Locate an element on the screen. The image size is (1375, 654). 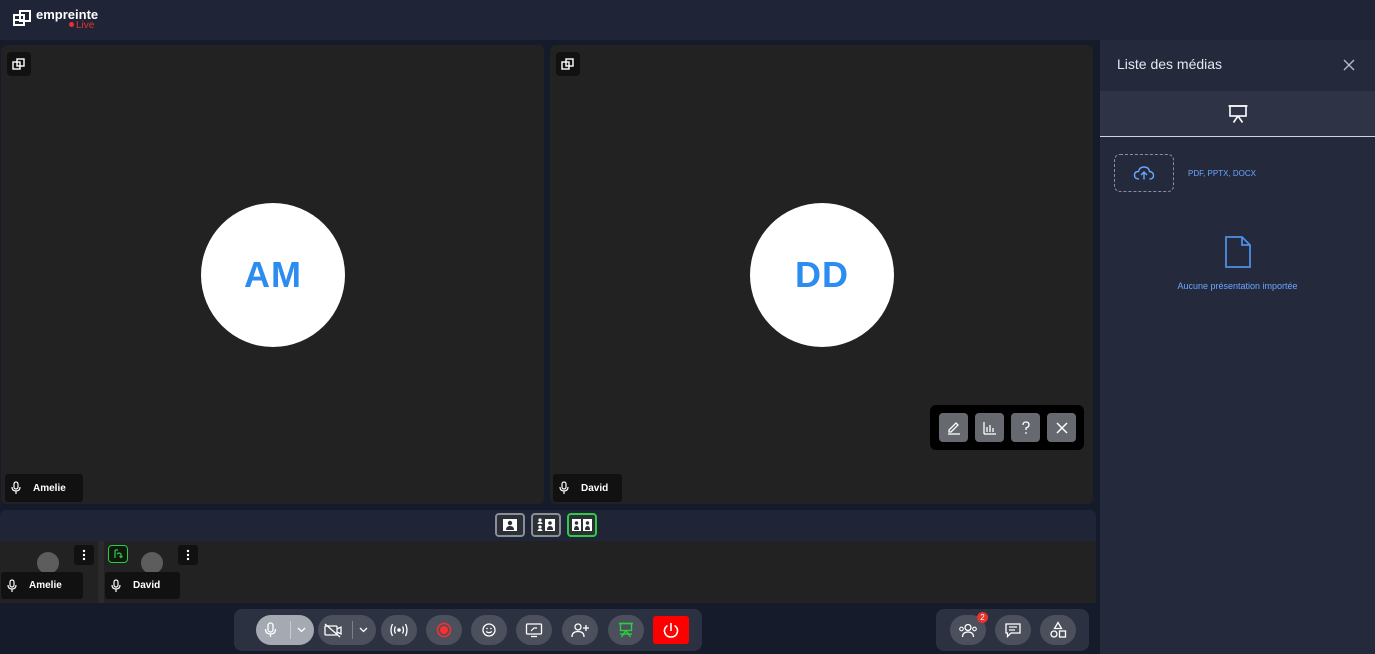
layout-grid-button is located at coordinates (546, 525).